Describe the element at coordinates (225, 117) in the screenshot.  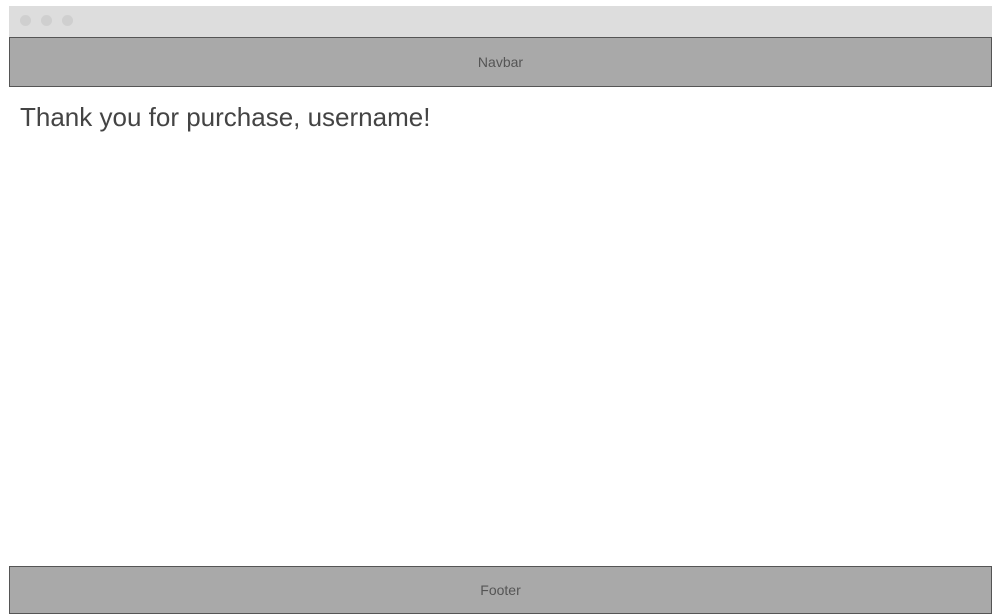
I see `purchase-confirmation-heading: Thank you for purchase, username!` at that location.